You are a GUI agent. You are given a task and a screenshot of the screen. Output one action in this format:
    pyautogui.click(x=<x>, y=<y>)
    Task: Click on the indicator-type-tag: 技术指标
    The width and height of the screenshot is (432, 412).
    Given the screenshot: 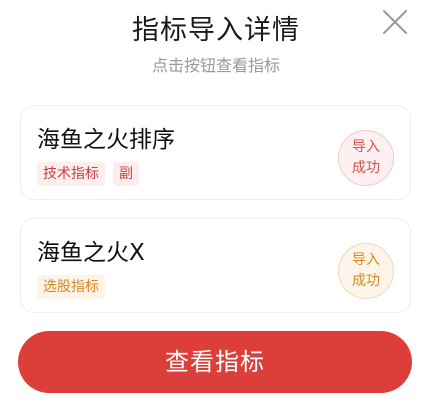 What is the action you would take?
    pyautogui.click(x=71, y=174)
    